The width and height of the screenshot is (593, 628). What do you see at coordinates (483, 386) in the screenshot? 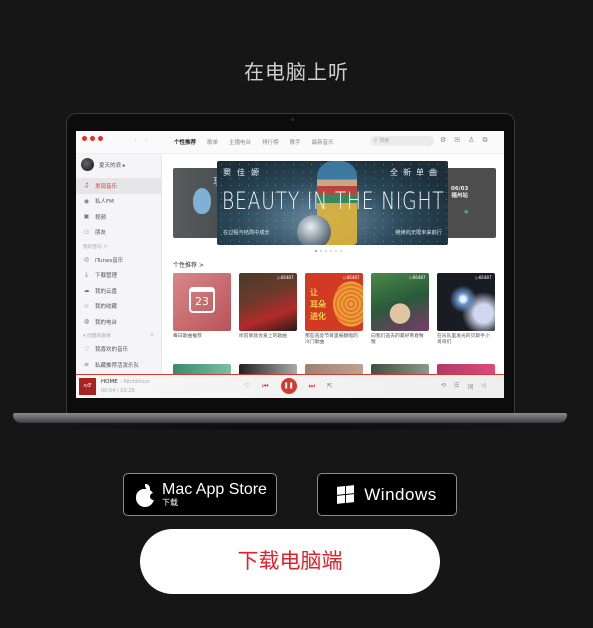
I see `volume-icon: ◁` at bounding box center [483, 386].